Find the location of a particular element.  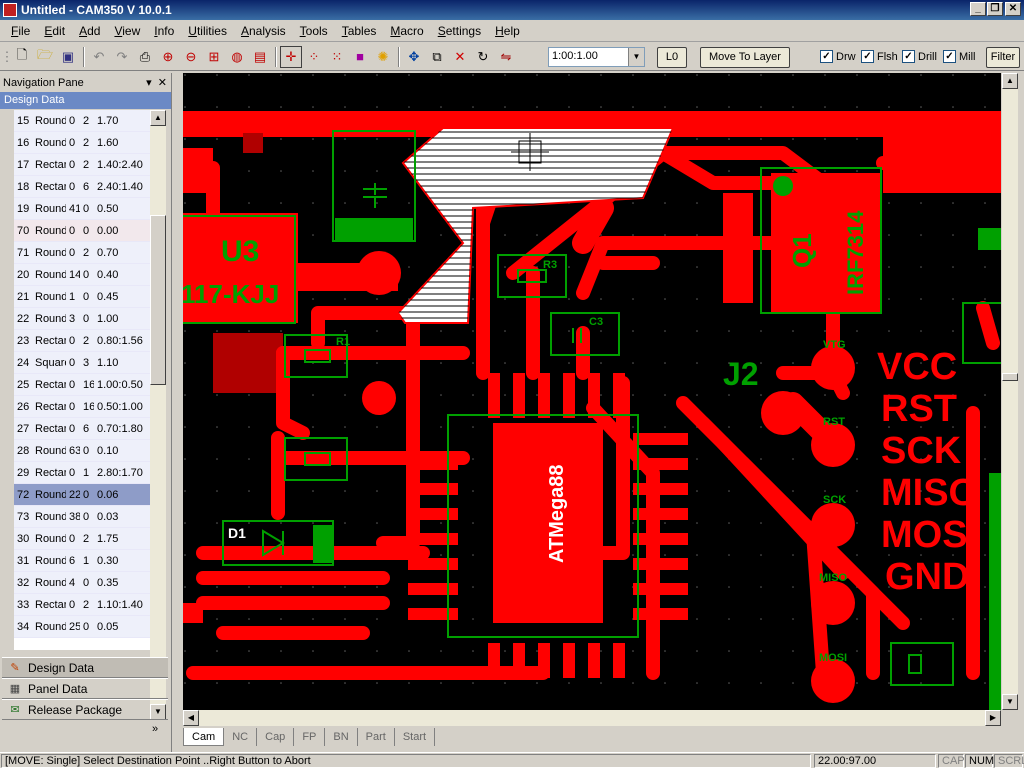

rotate-icon: ↻ is located at coordinates (483, 57).